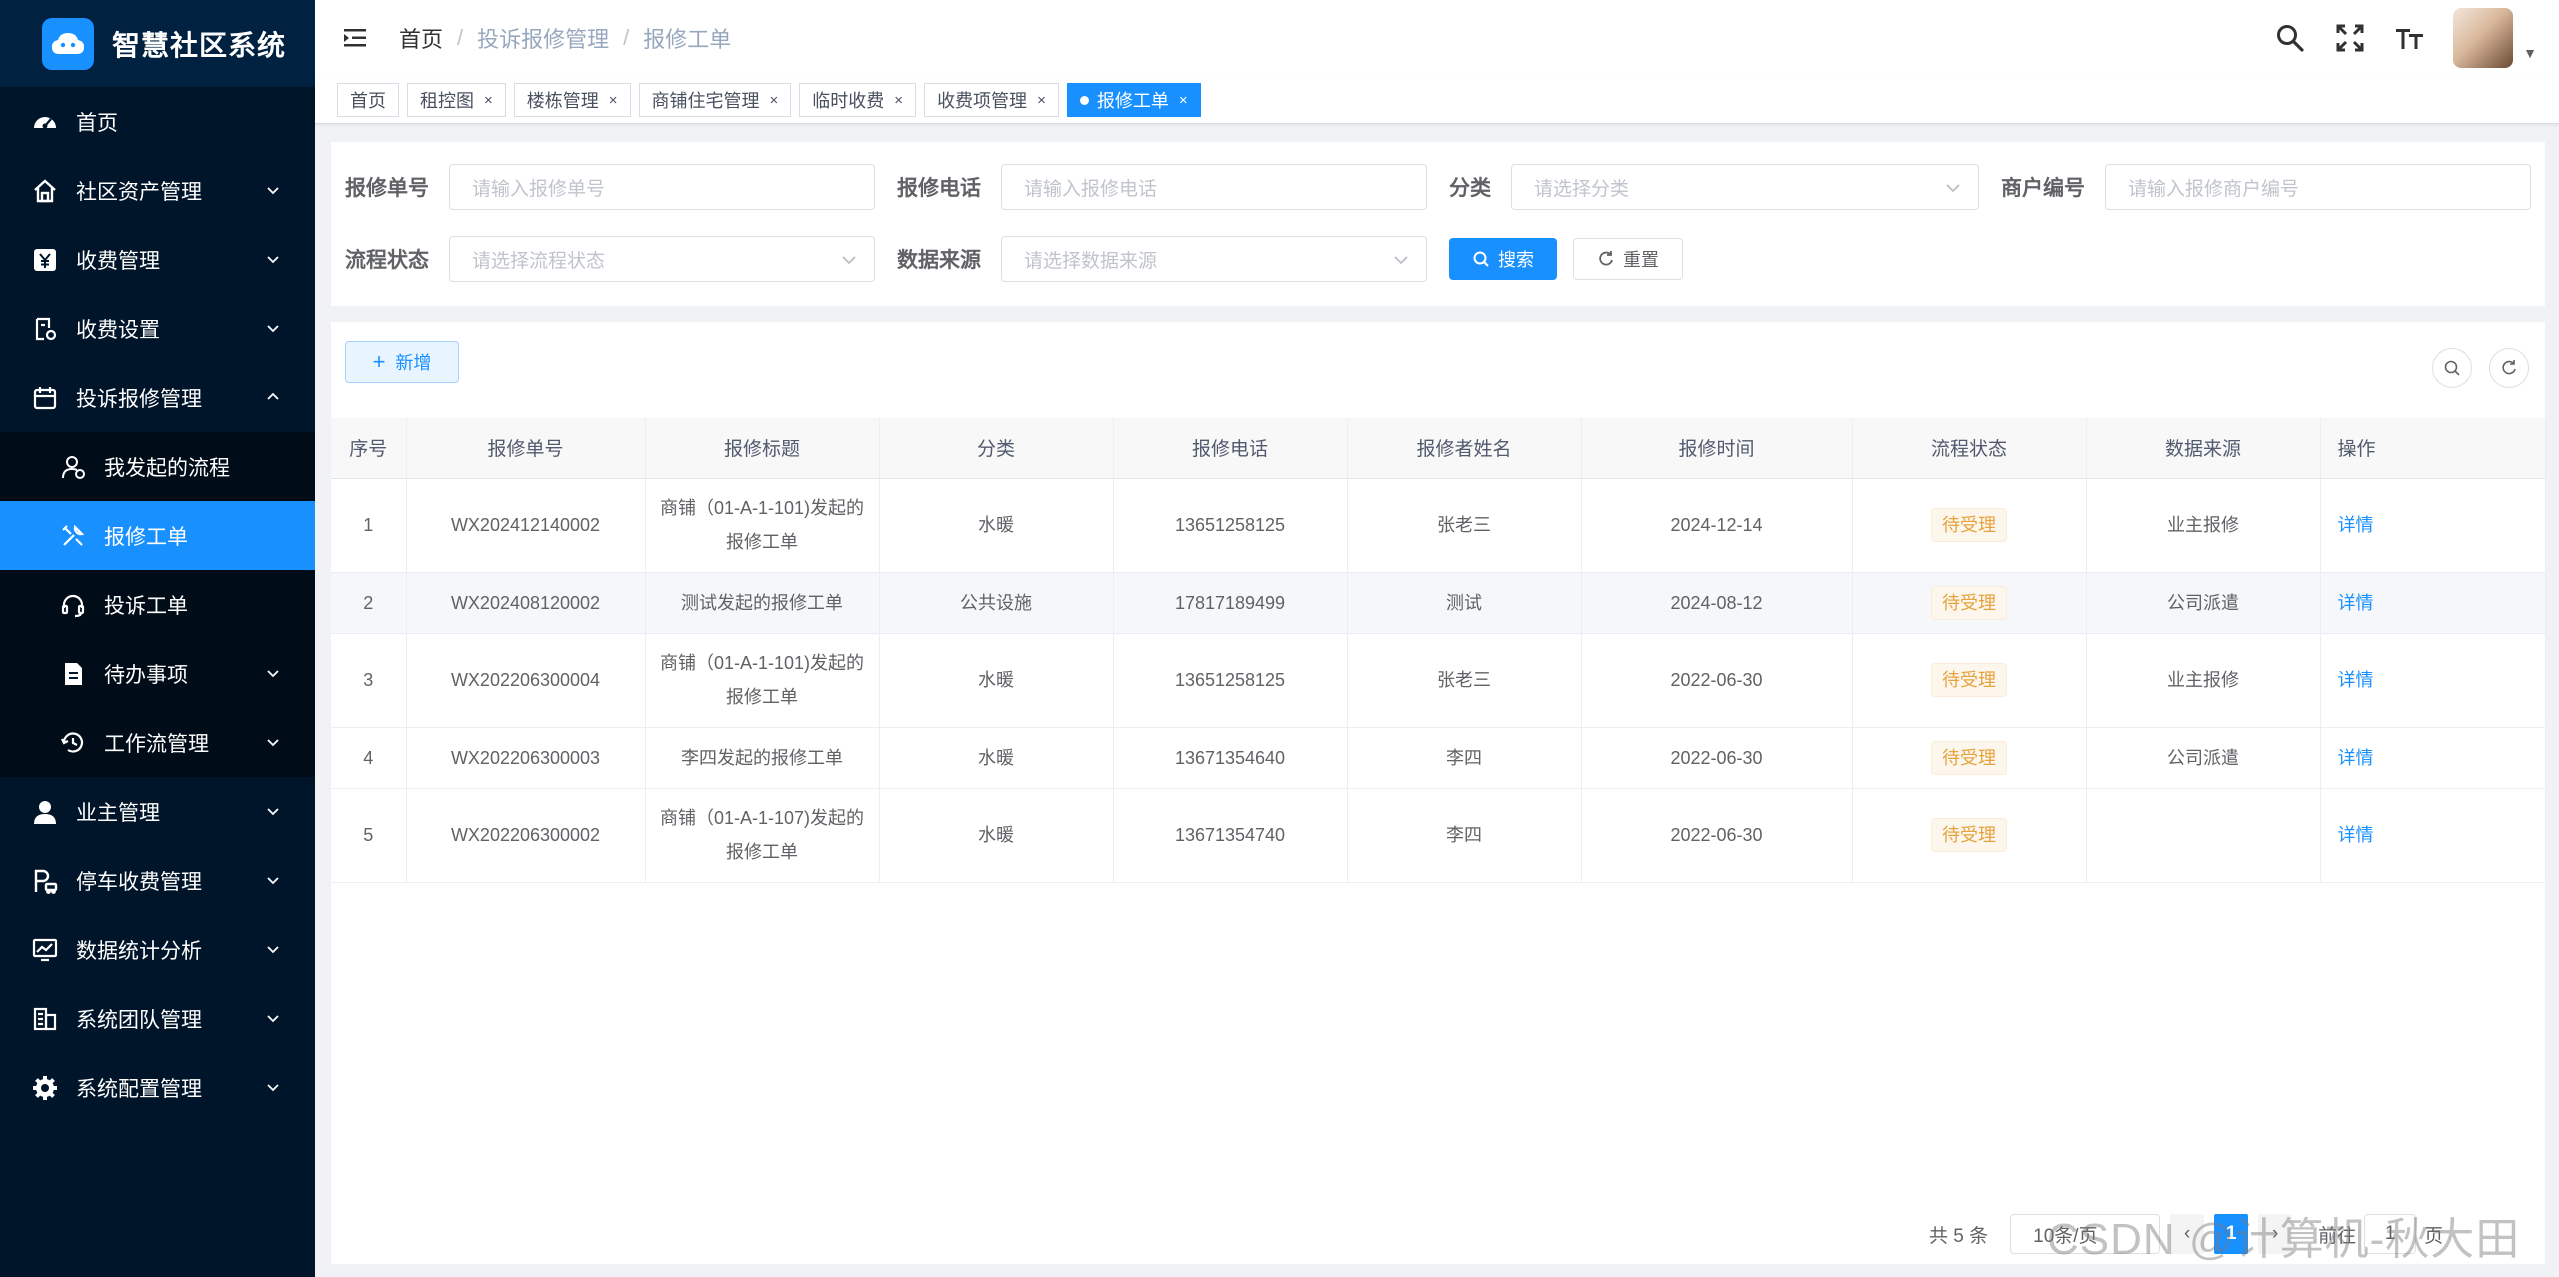 This screenshot has width=2559, height=1277. Describe the element at coordinates (421, 38) in the screenshot. I see `breadcrumb-home: 首页` at that location.